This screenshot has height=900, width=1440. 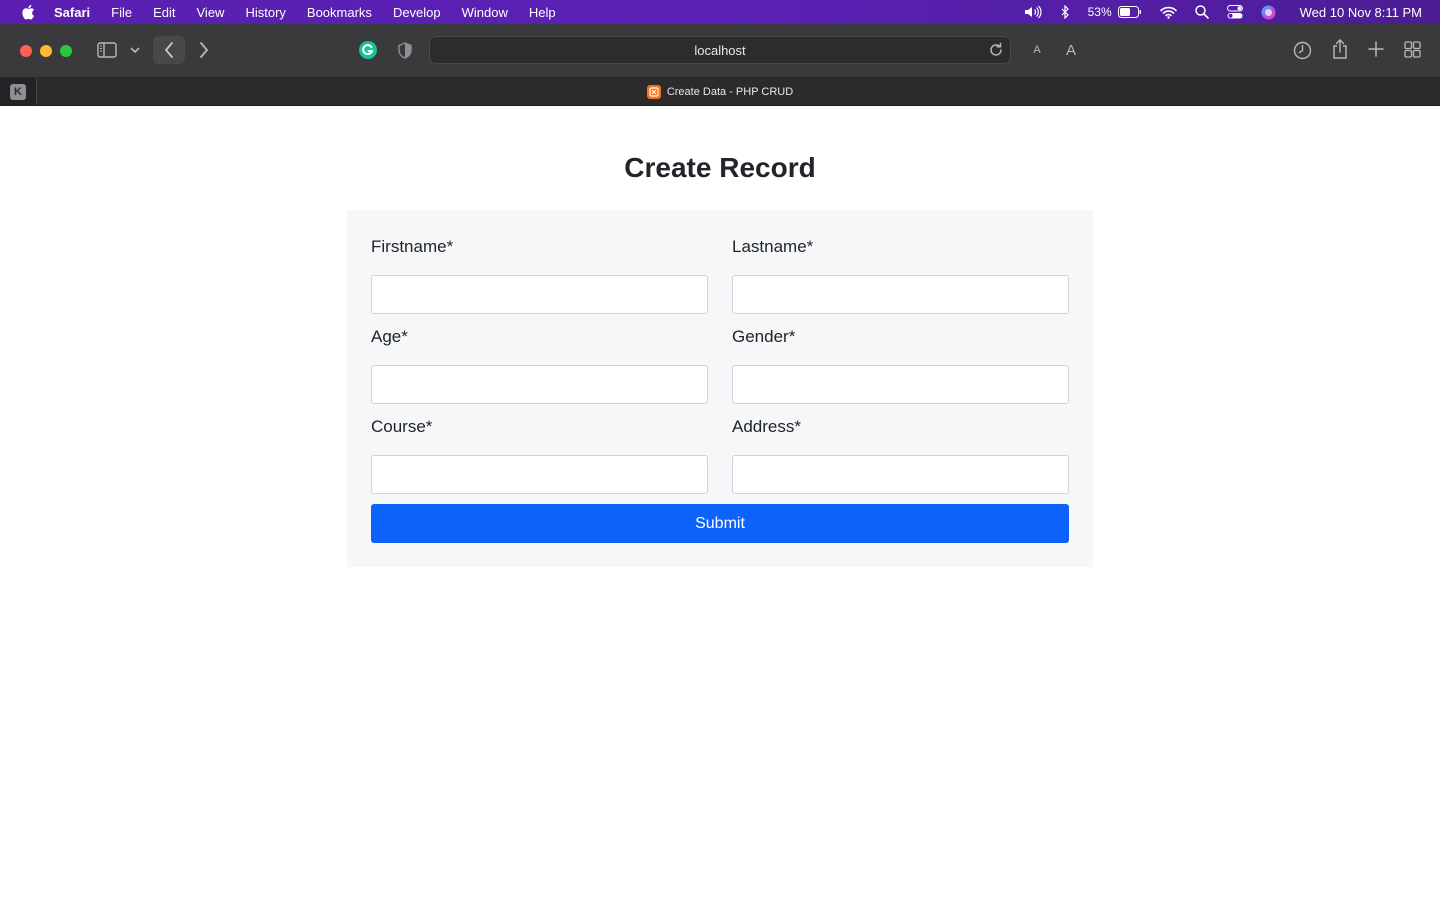 What do you see at coordinates (1037, 50) in the screenshot?
I see `decrease-font-button: A` at bounding box center [1037, 50].